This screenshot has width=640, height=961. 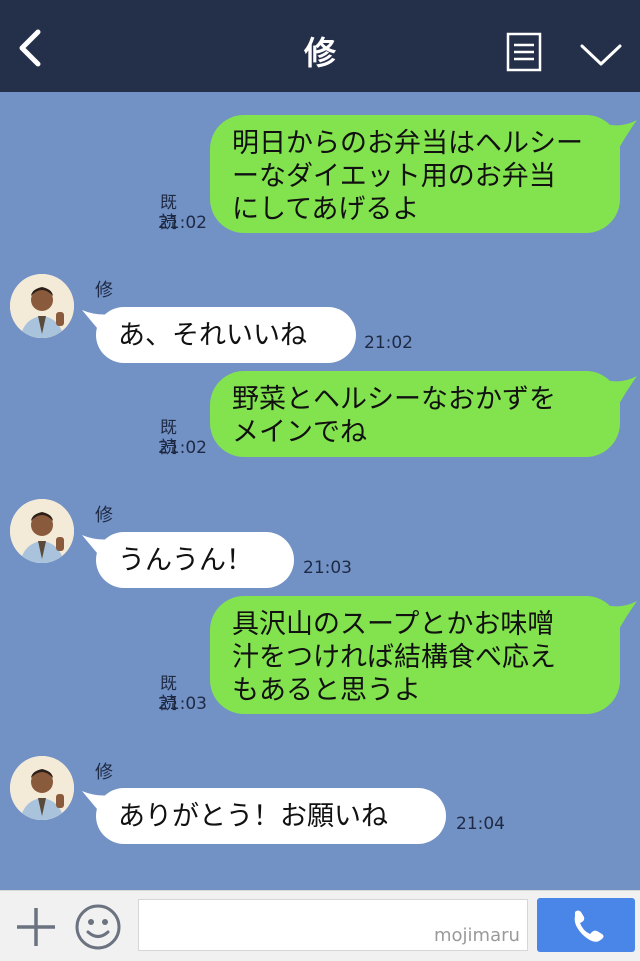 I want to click on chat-title: 修, so click(x=319, y=53).